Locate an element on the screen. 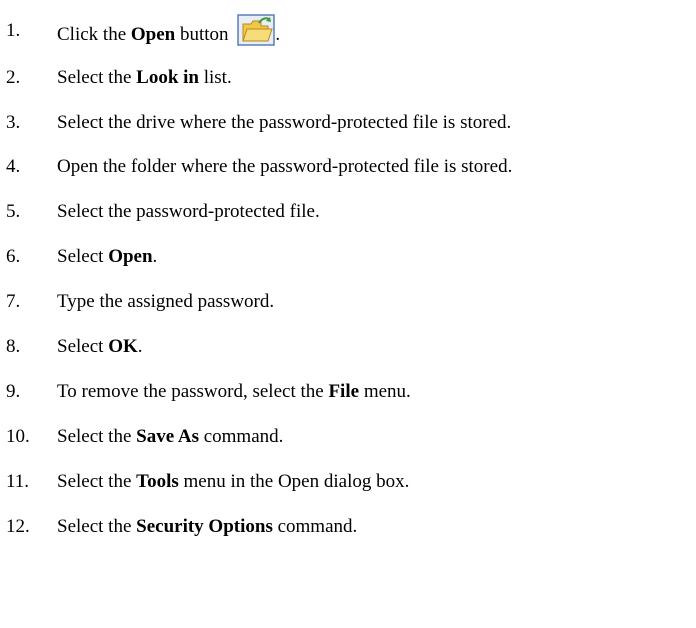 The image size is (696, 628). step-text: Select the Security Options command. is located at coordinates (207, 526).